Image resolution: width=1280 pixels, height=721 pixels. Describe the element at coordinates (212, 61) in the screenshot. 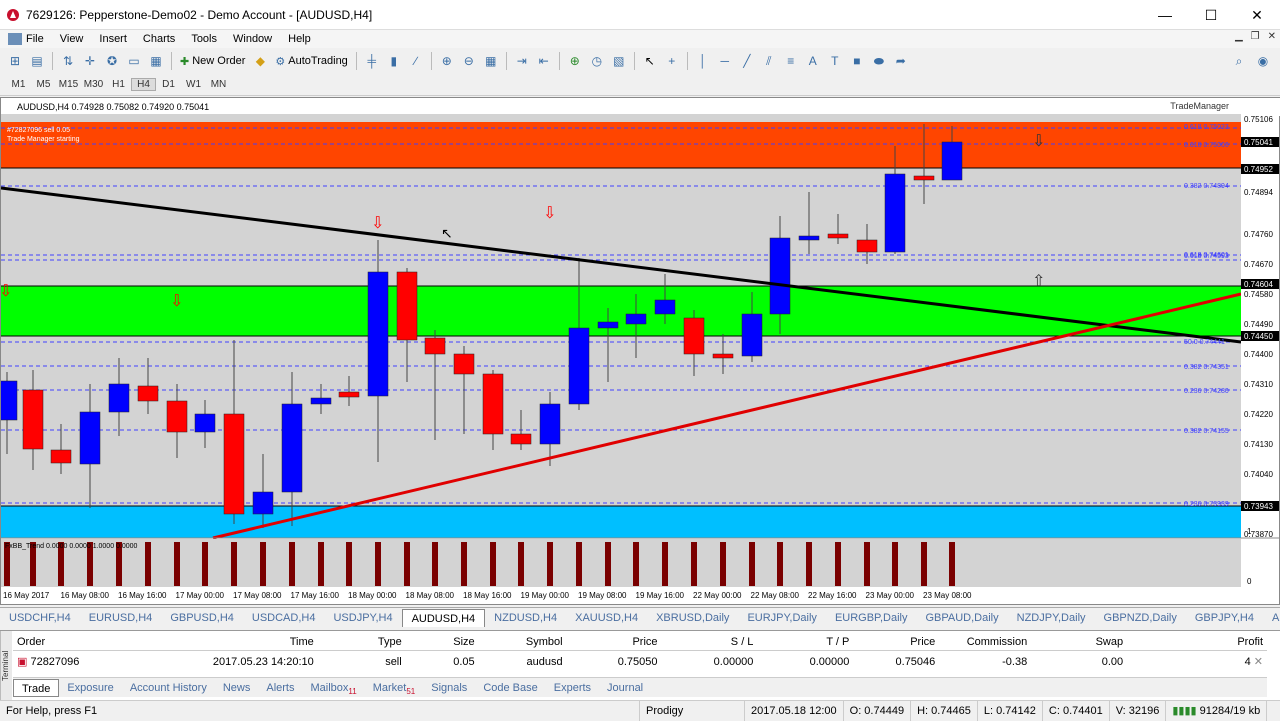

I see `new-order-button: ✚ New Order` at that location.